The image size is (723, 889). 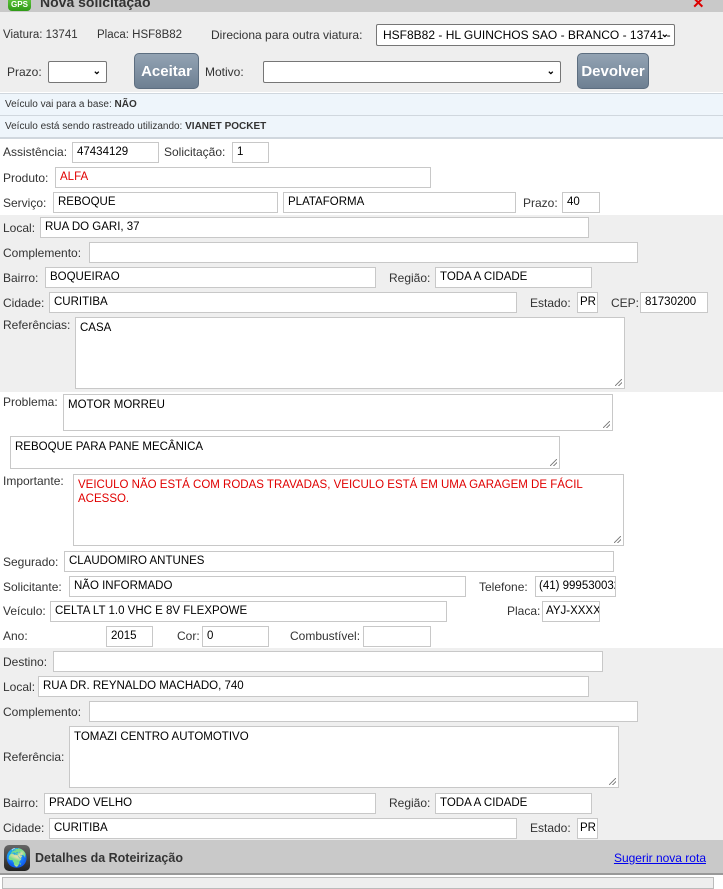 I want to click on destino-complemento-label: Complemento:, so click(x=42, y=712).